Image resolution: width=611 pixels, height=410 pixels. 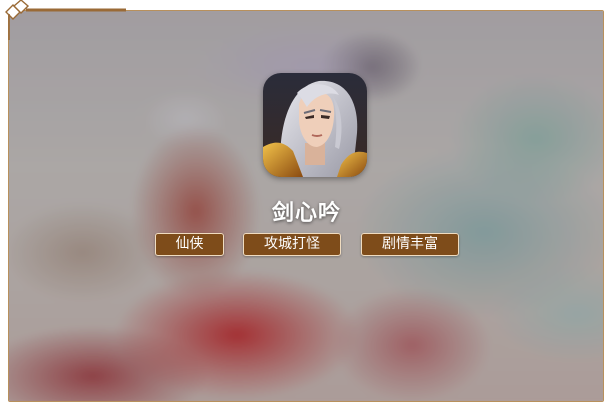 What do you see at coordinates (189, 244) in the screenshot?
I see `tag-xianxia: 仙侠` at bounding box center [189, 244].